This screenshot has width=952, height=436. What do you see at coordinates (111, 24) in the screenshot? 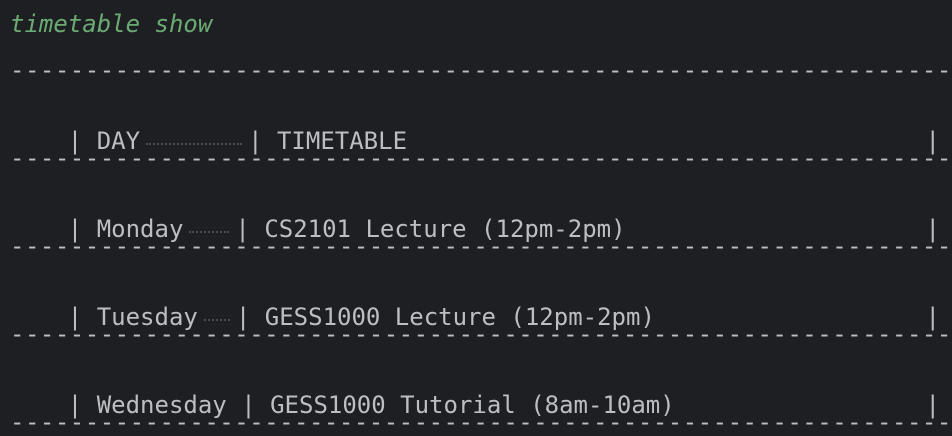
I see `command-line: timetable show` at bounding box center [111, 24].